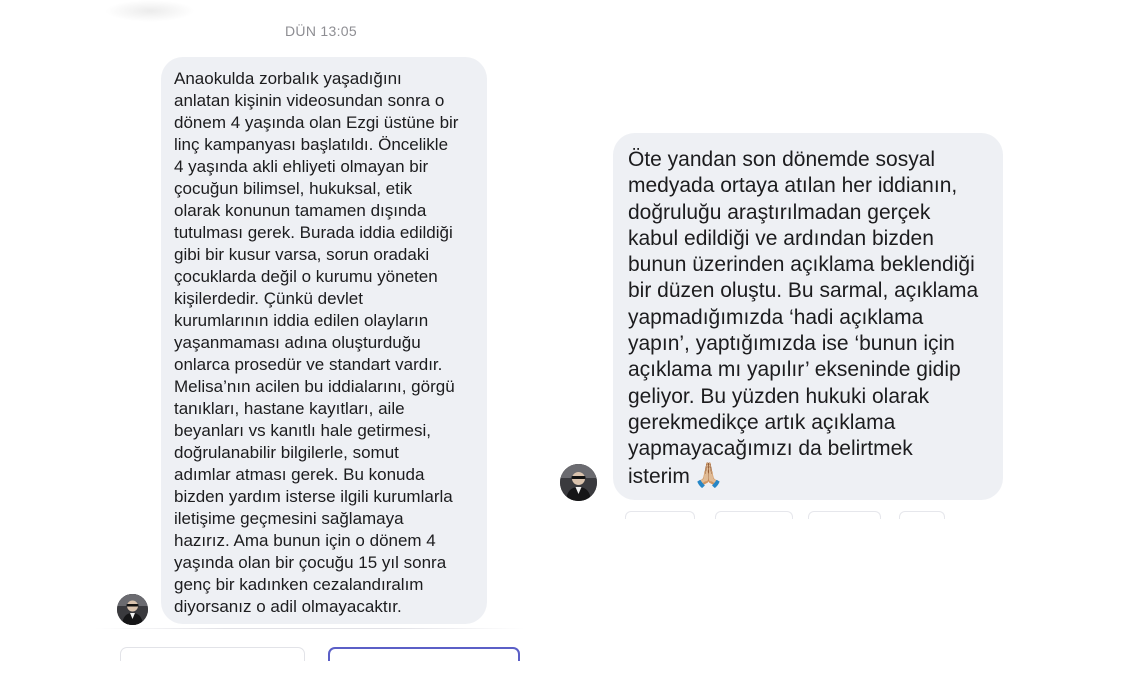 The image size is (1127, 698). What do you see at coordinates (321, 31) in the screenshot?
I see `message-timestamp: DÜN 13:05` at bounding box center [321, 31].